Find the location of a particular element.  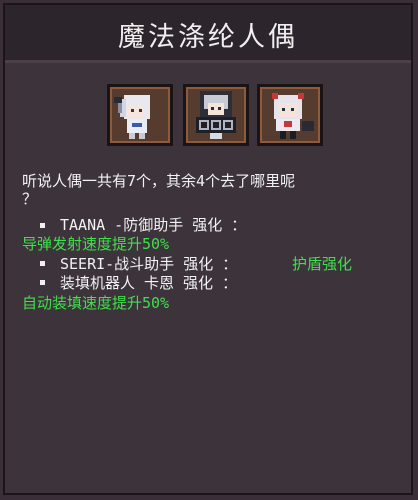

entry-2-name: SEERI-战斗助手 强化 ： is located at coordinates (149, 264).